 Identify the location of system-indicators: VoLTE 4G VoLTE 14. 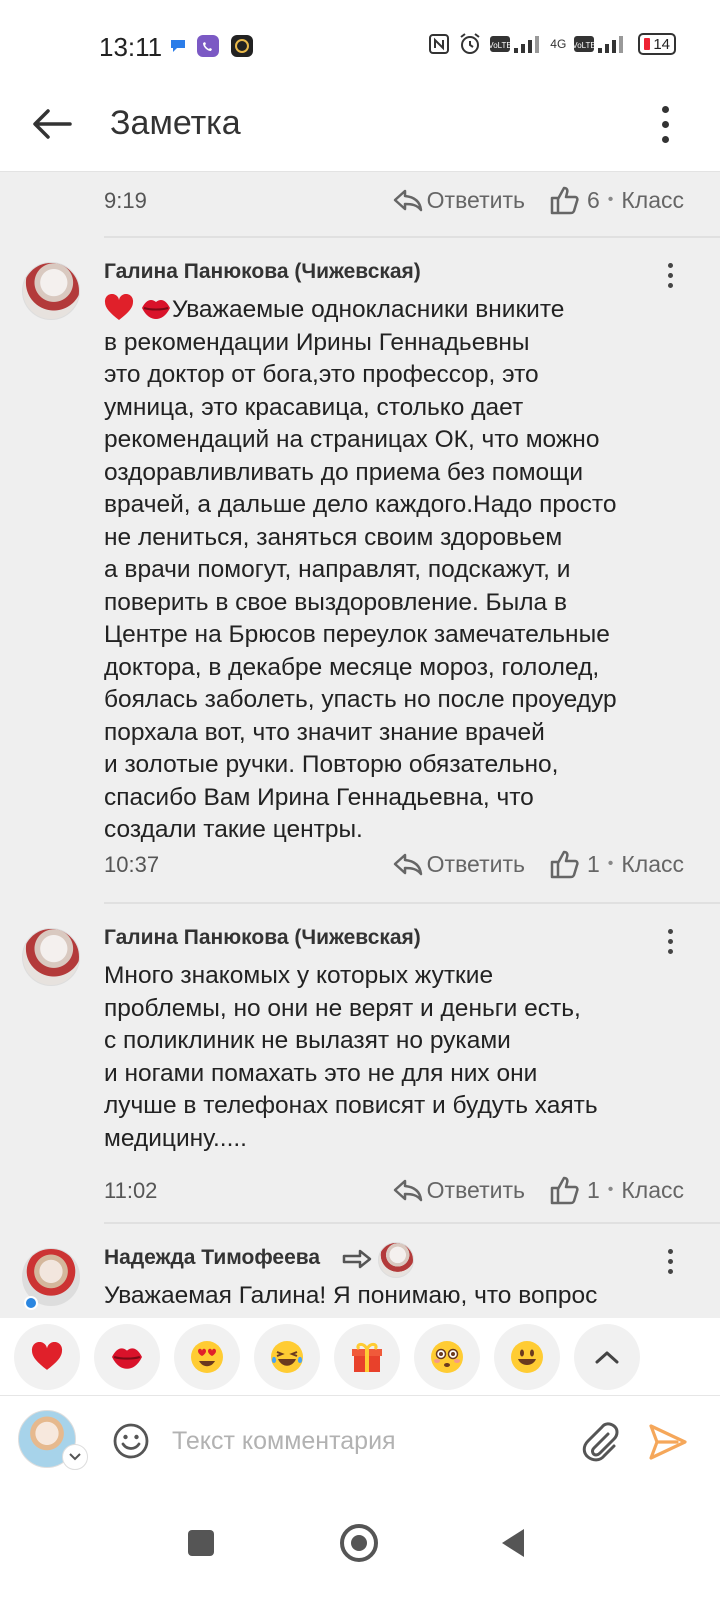
(552, 44).